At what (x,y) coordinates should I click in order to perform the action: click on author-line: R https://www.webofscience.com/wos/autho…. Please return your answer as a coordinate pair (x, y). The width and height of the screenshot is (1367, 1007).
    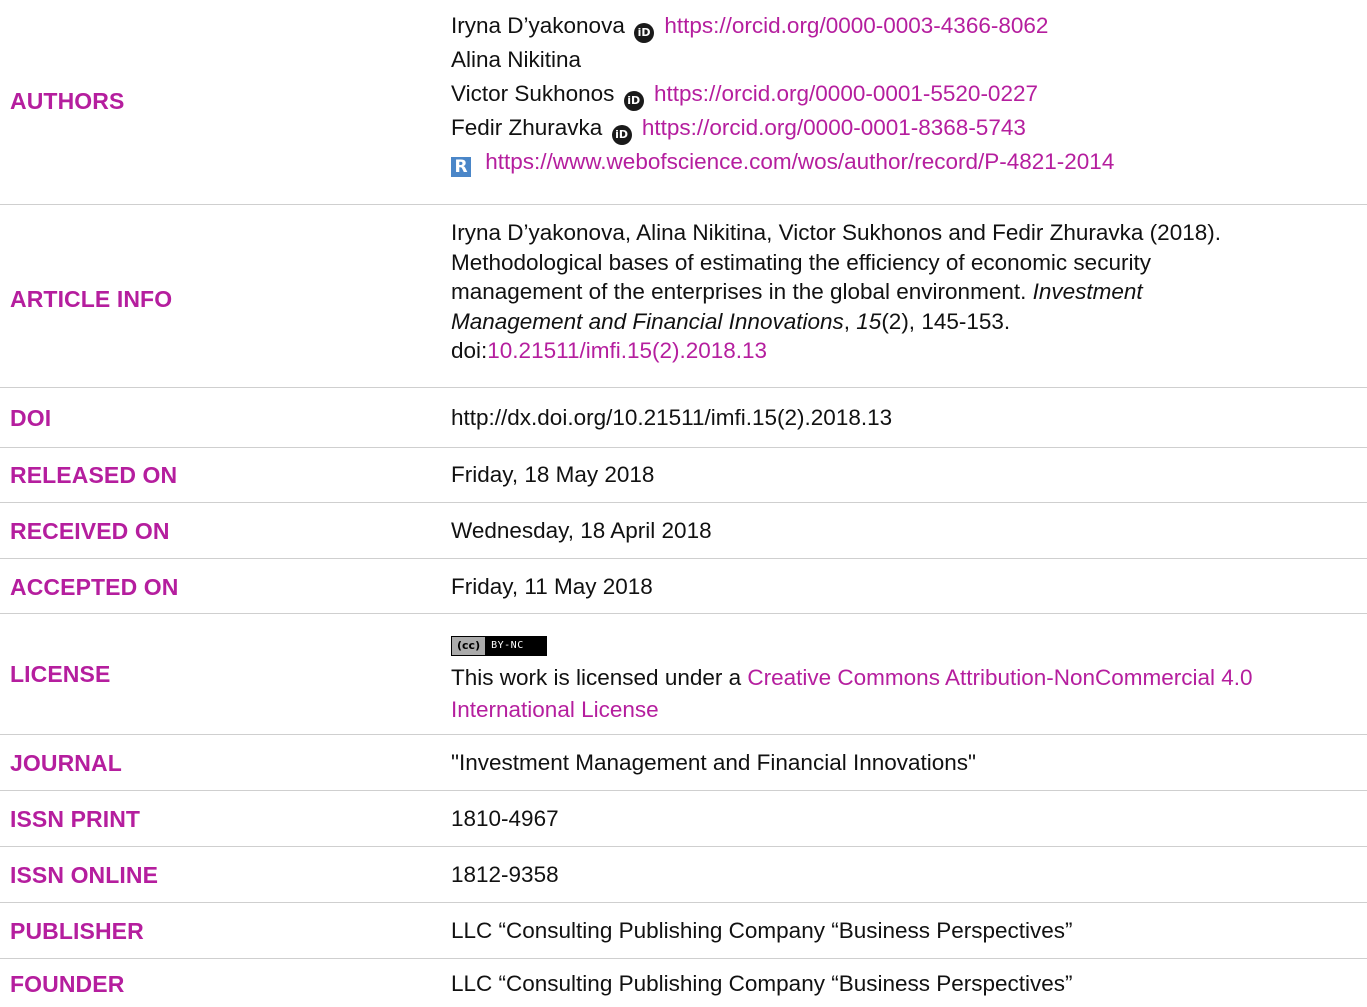
    Looking at the image, I should click on (907, 162).